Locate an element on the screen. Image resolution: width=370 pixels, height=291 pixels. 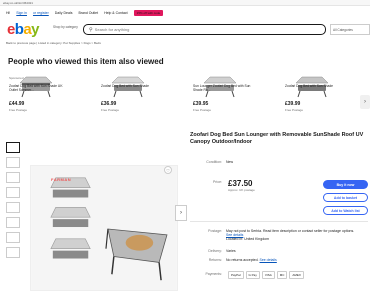
thumbnail-column is located at coordinates (14, 216).